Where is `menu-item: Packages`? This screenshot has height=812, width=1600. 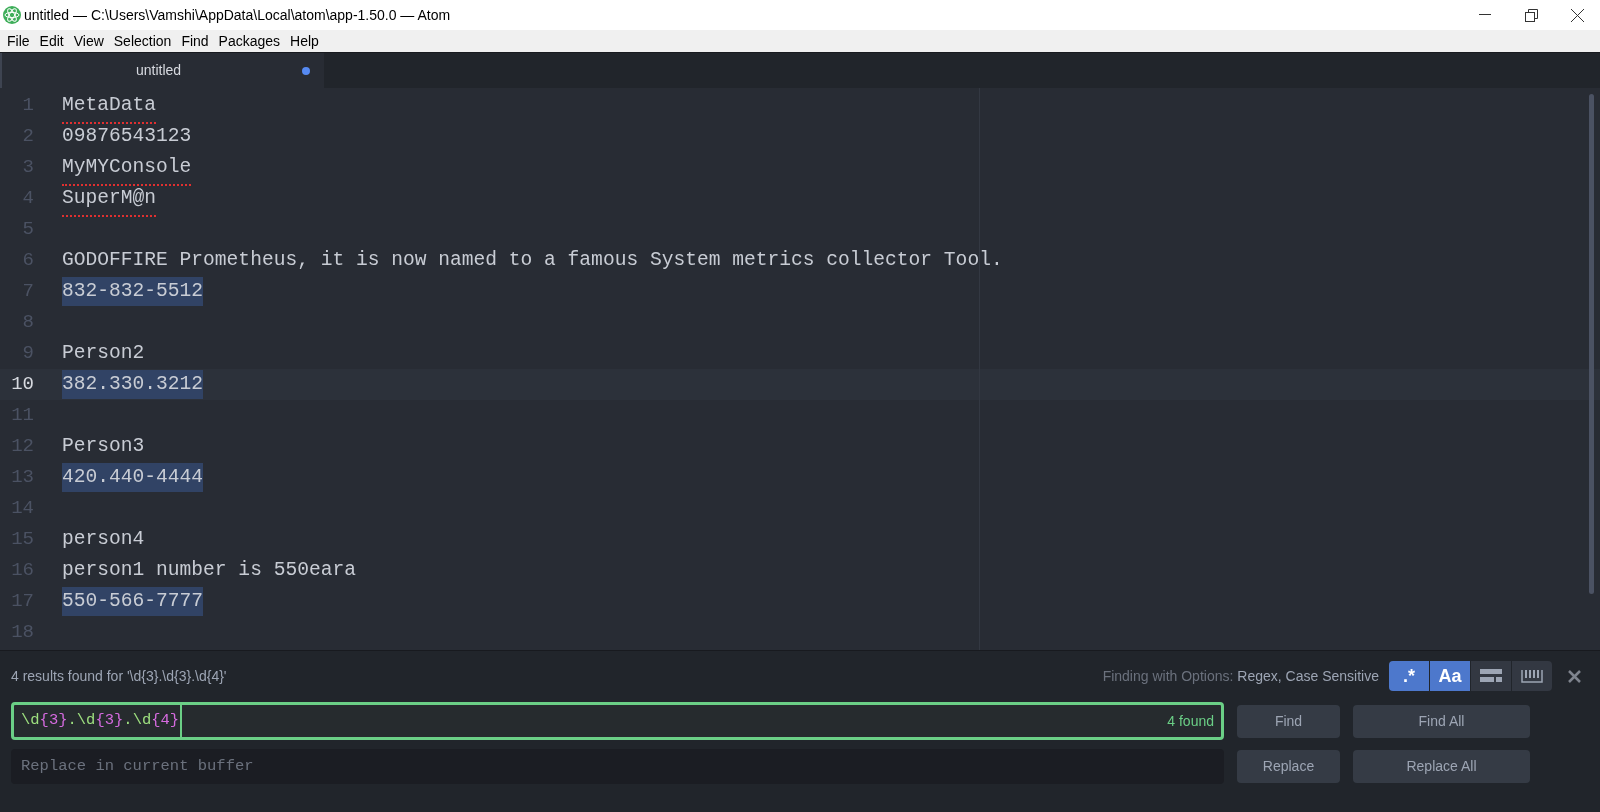 menu-item: Packages is located at coordinates (249, 41).